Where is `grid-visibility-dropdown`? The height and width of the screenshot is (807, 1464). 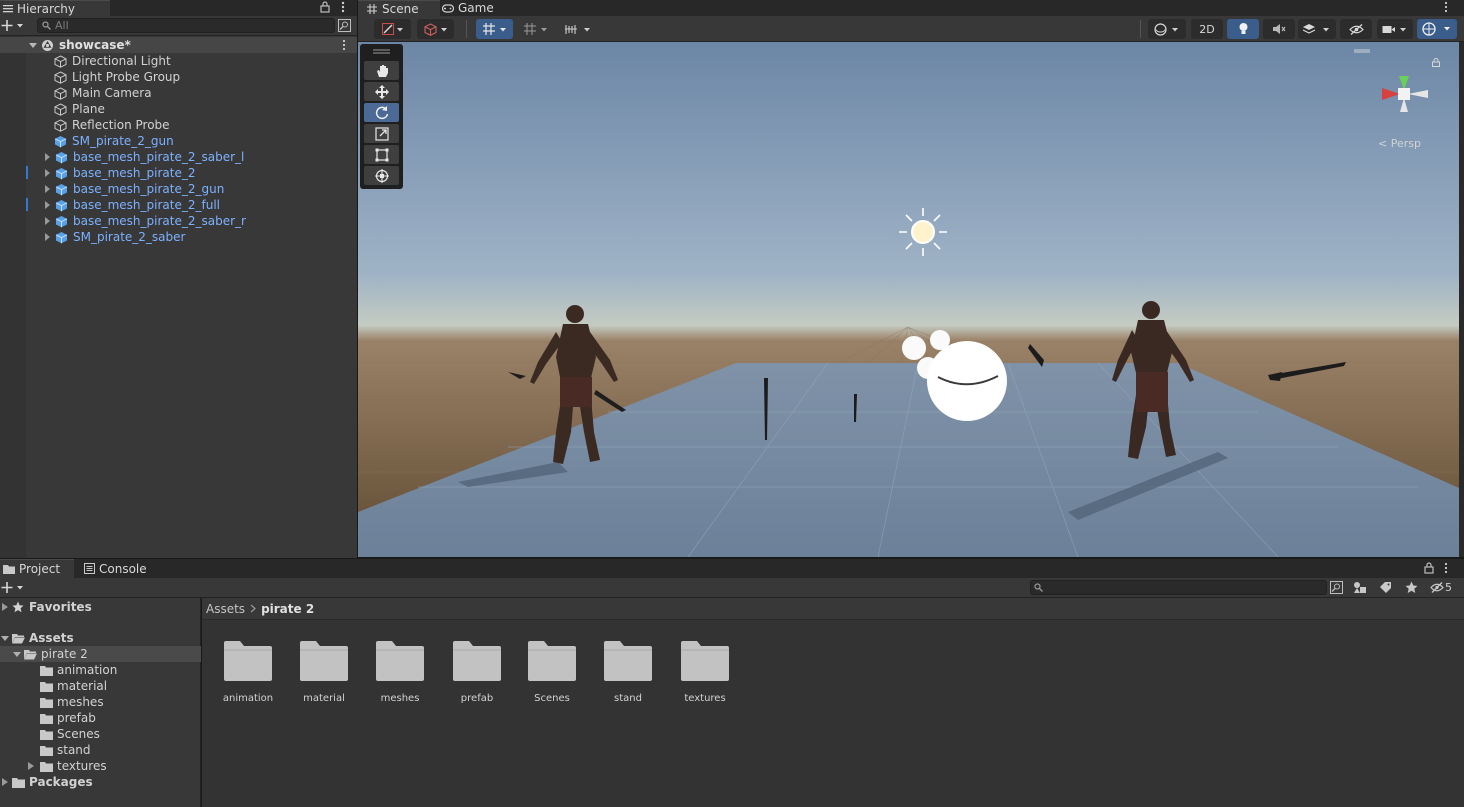 grid-visibility-dropdown is located at coordinates (536, 29).